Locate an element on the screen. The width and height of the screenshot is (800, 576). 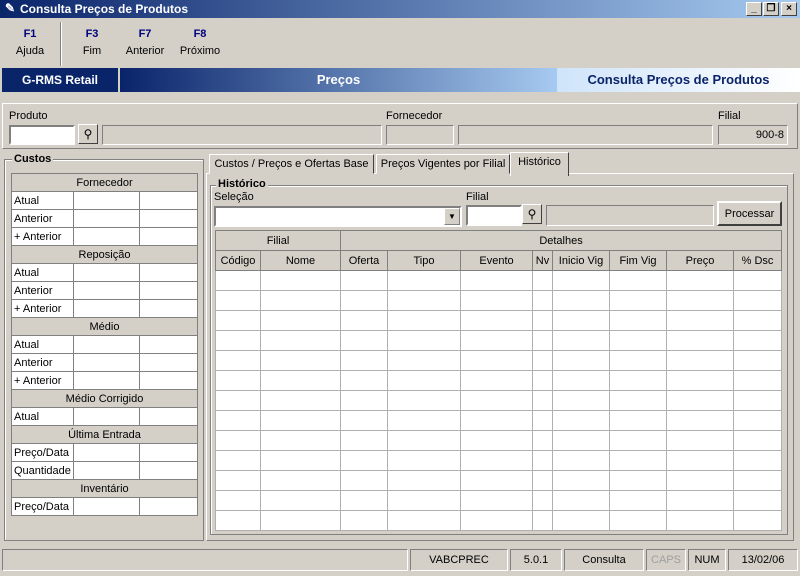
column-header: Oferta is located at coordinates (364, 260).